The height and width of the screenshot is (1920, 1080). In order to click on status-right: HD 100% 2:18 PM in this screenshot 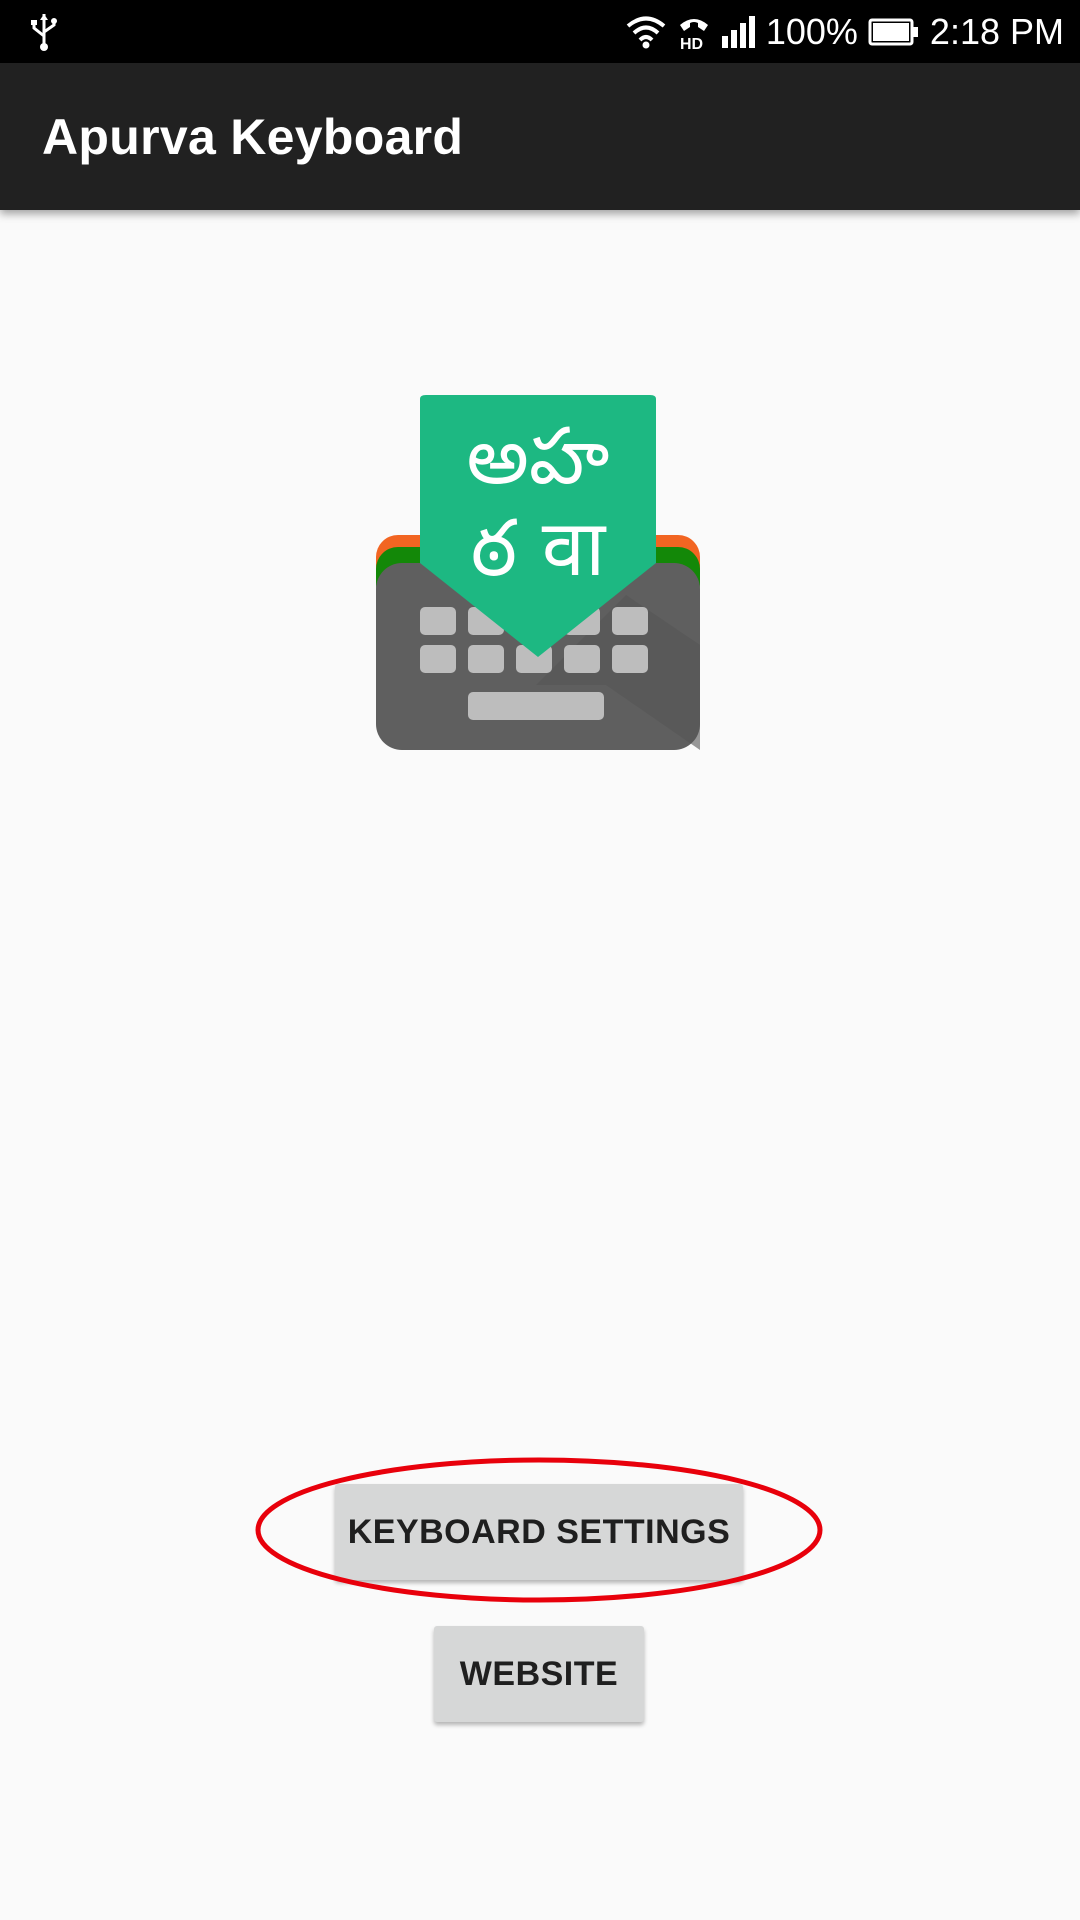, I will do `click(845, 31)`.